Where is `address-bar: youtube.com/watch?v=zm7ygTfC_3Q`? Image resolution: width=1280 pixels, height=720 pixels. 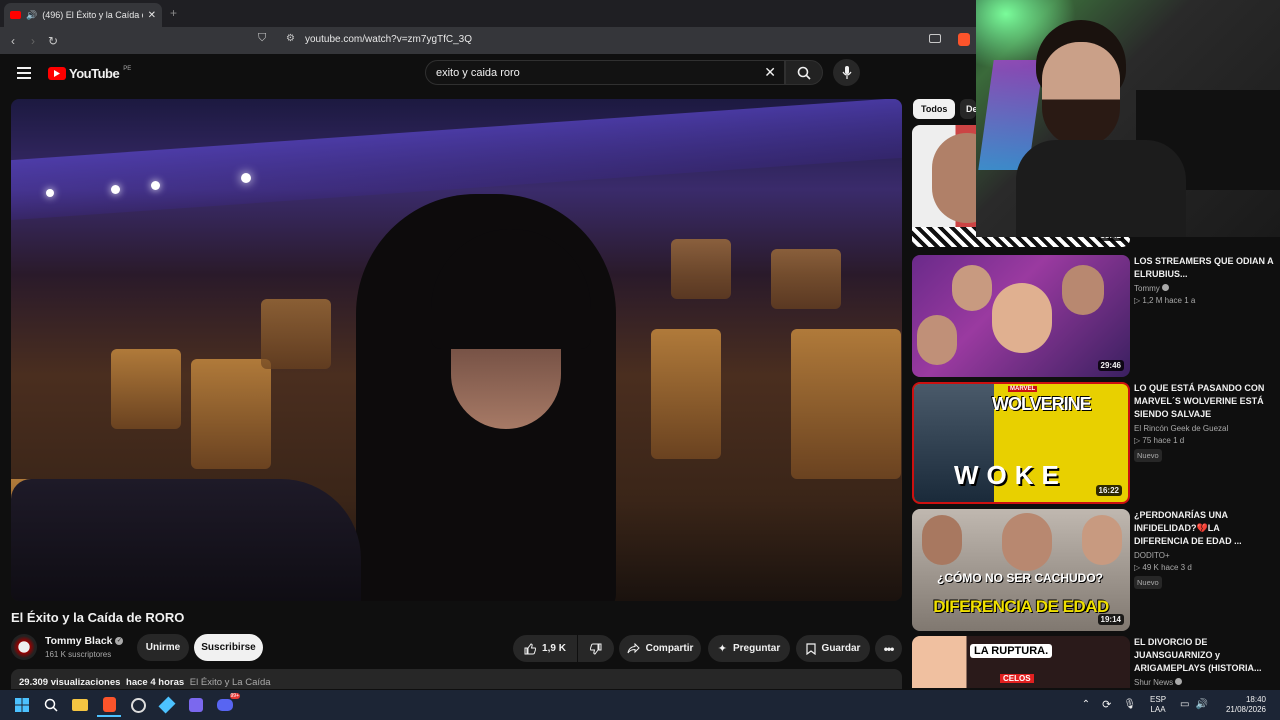 address-bar: youtube.com/watch?v=zm7ygTfC_3Q is located at coordinates (388, 39).